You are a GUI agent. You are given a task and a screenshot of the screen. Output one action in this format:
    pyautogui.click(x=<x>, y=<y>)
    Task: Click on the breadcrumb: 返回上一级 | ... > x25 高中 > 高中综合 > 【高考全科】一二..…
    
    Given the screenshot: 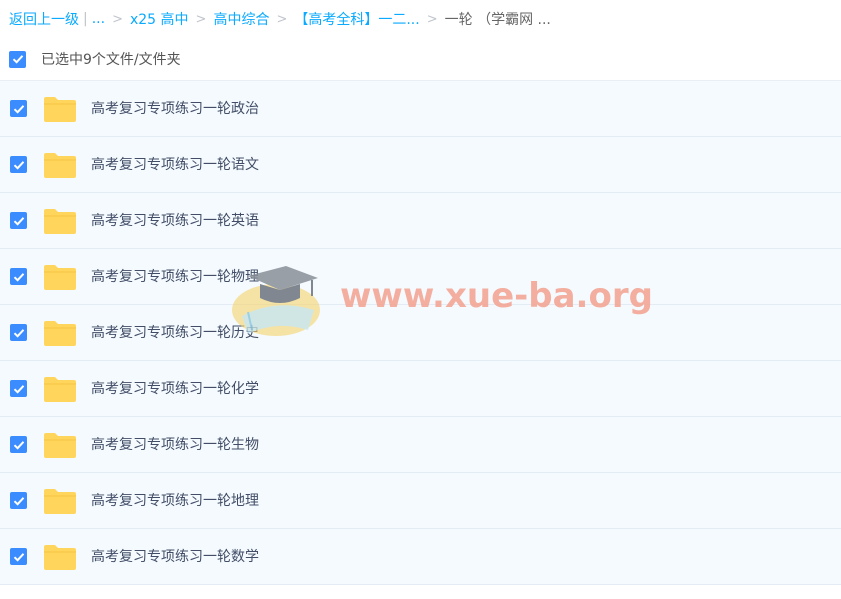 What is the action you would take?
    pyautogui.click(x=280, y=19)
    